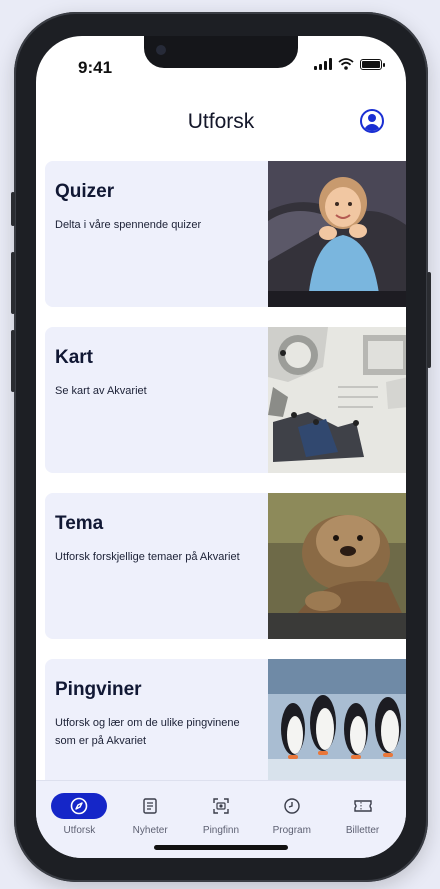  I want to click on otter-photo, so click(337, 566).